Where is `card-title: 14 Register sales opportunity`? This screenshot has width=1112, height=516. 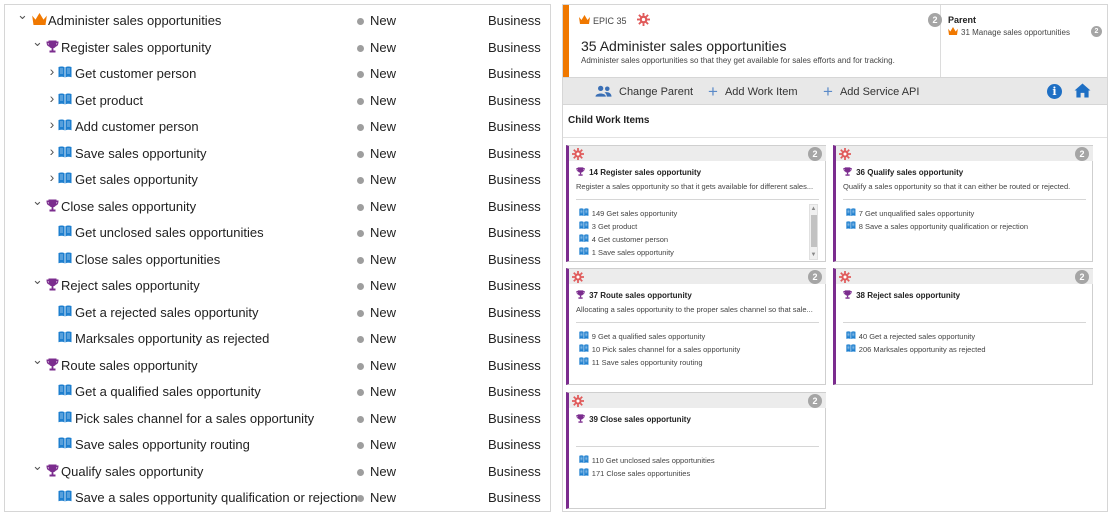
card-title: 14 Register sales opportunity is located at coordinates (638, 172).